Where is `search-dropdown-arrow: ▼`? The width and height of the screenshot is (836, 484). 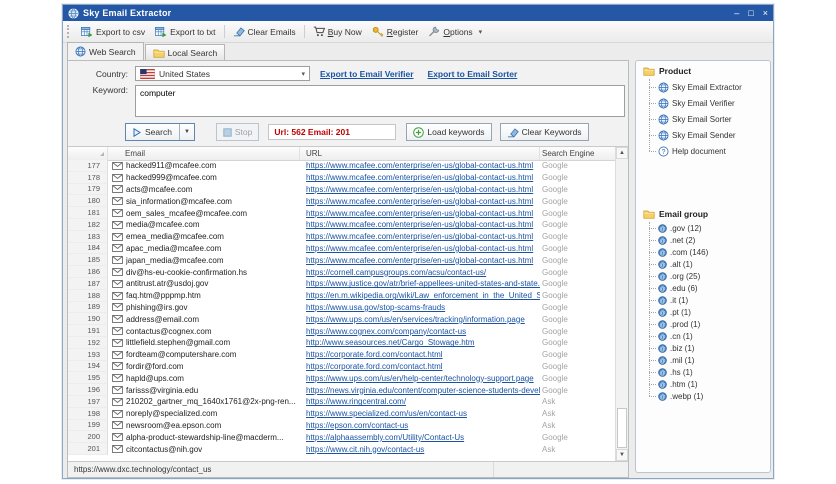 search-dropdown-arrow: ▼ is located at coordinates (186, 132).